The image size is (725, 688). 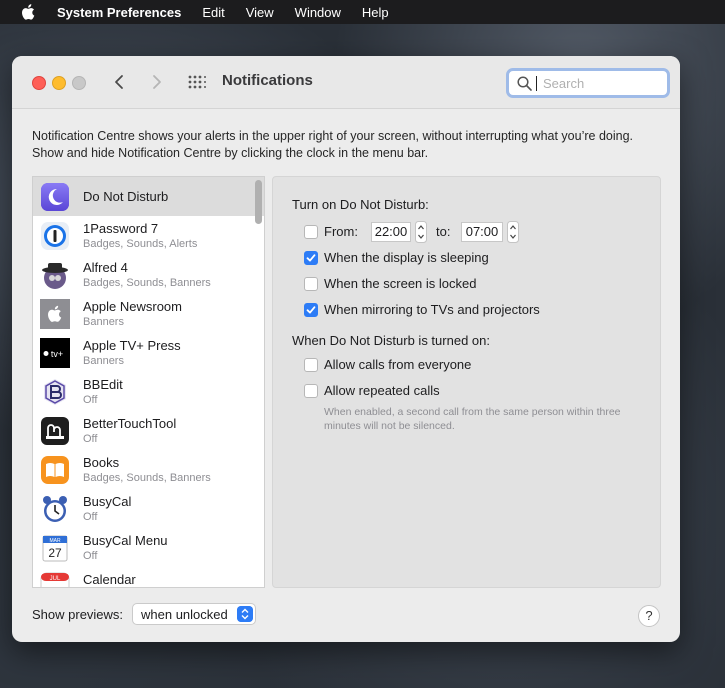 I want to click on list-item-name: 1Password 7, so click(x=121, y=228).